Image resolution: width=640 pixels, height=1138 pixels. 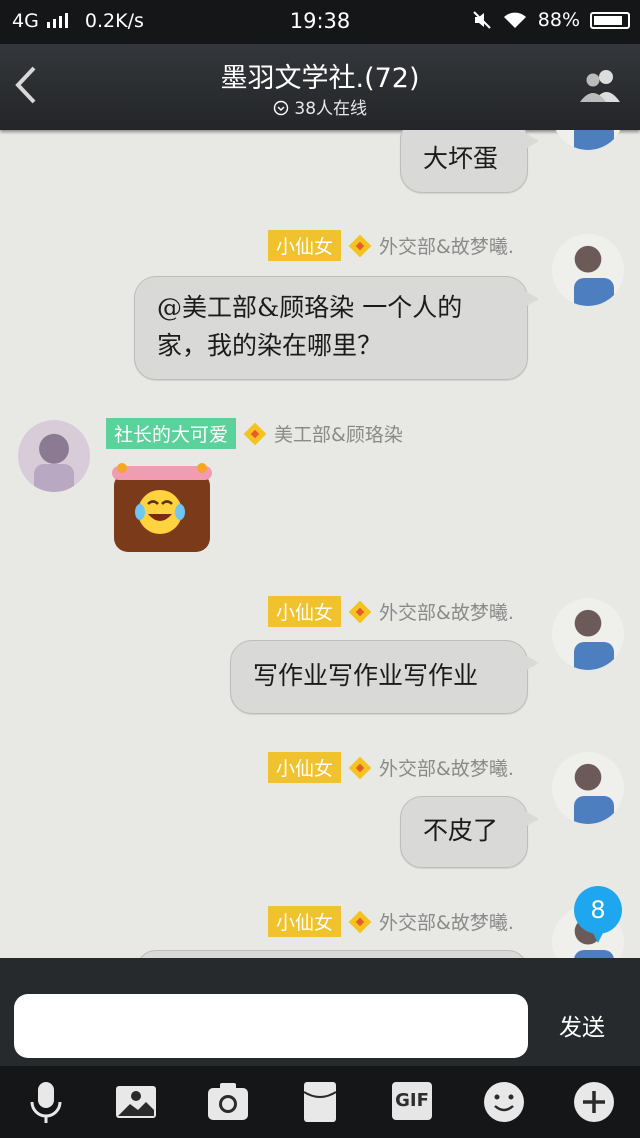 I want to click on emoji-icon, so click(x=504, y=1102).